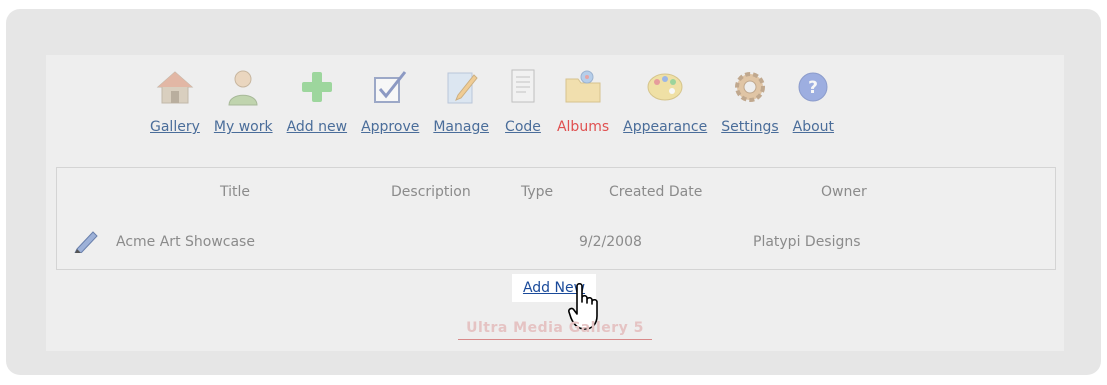  What do you see at coordinates (555, 330) in the screenshot?
I see `footer-brand-link: Ultra Media Gallery 5` at bounding box center [555, 330].